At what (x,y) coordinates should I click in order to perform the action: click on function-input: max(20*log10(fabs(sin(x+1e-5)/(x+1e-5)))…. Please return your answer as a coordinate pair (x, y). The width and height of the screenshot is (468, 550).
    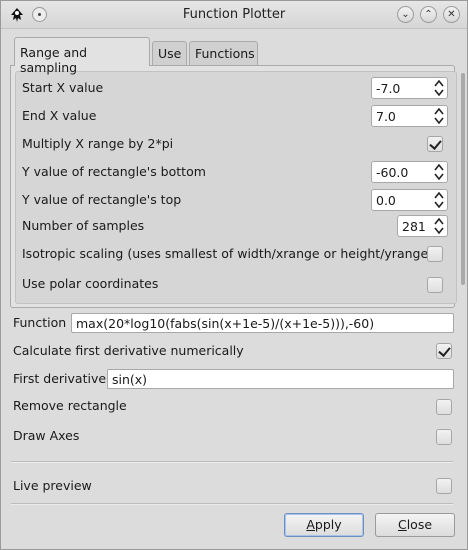
    Looking at the image, I should click on (262, 323).